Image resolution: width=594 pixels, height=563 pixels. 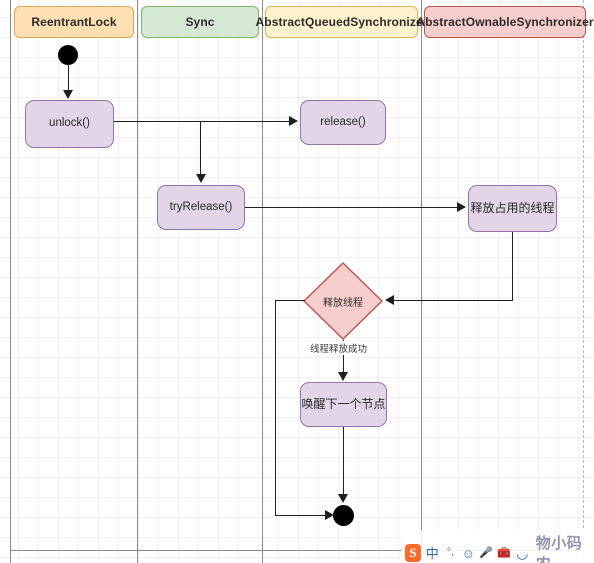 What do you see at coordinates (275, 407) in the screenshot?
I see `edge-decision-left-down` at bounding box center [275, 407].